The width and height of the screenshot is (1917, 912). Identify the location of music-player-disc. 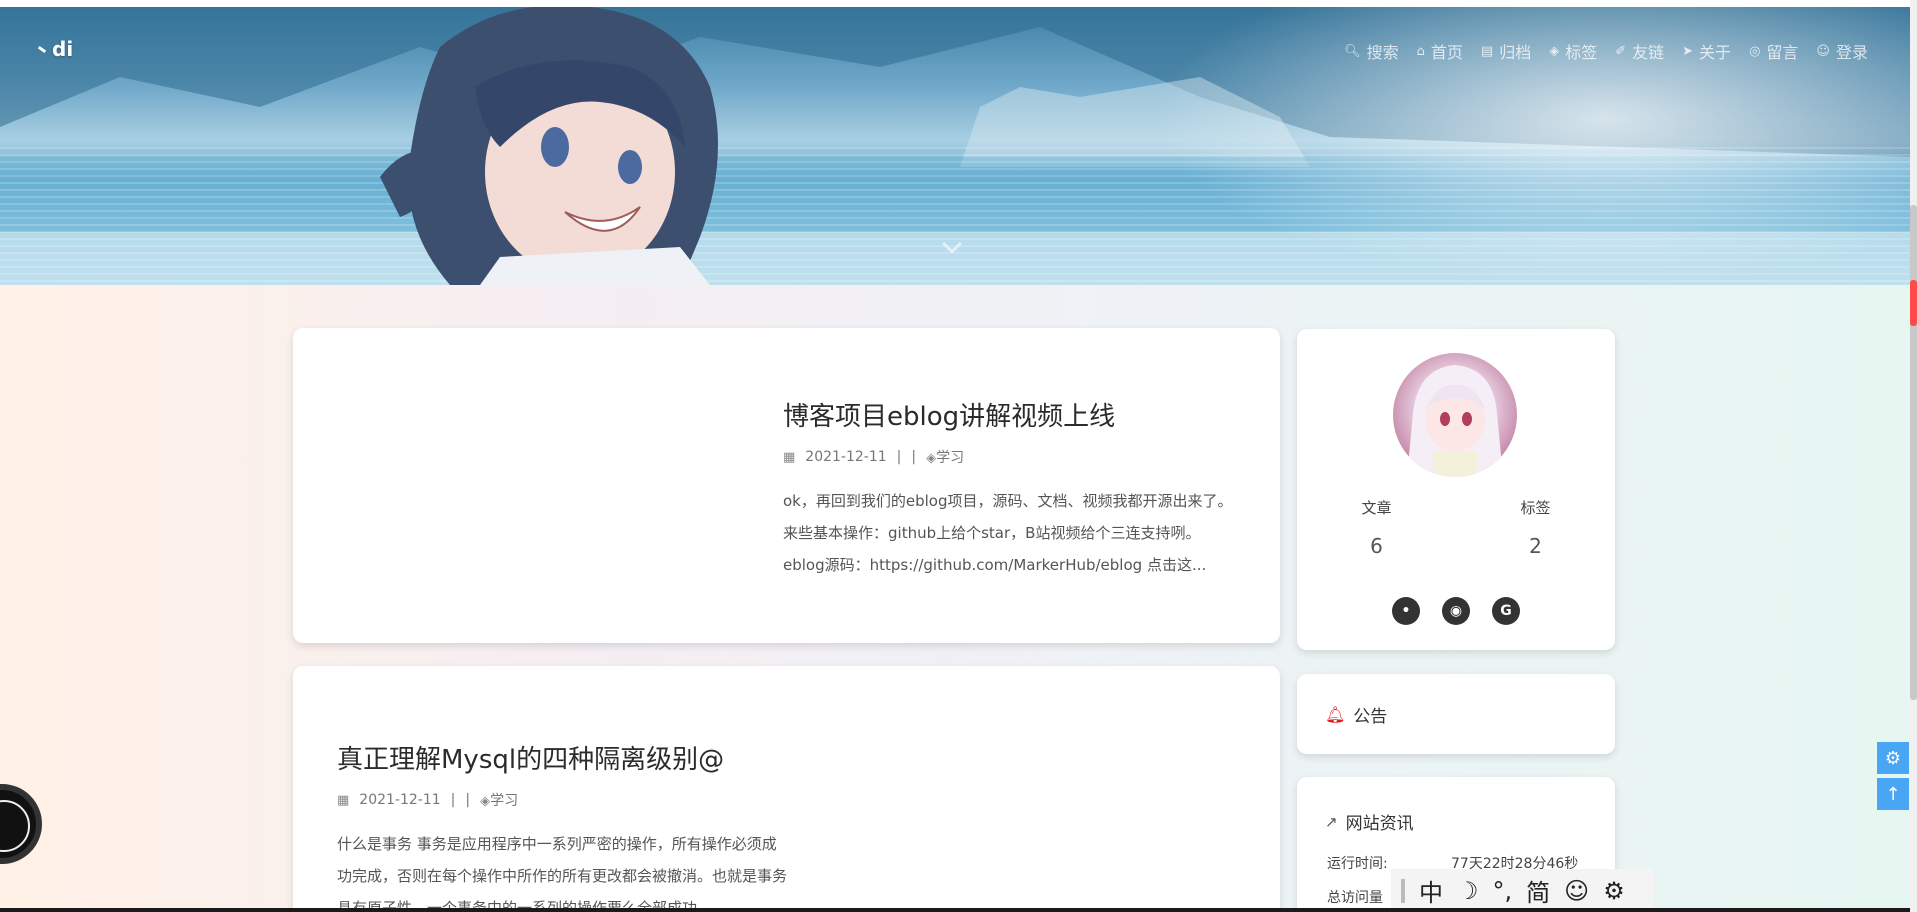
(21, 824).